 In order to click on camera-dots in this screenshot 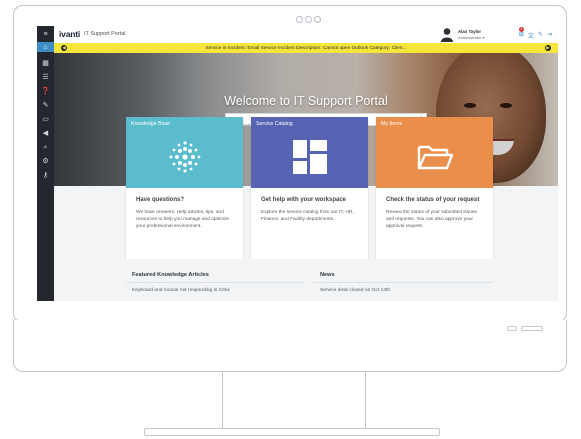, I will do `click(308, 19)`.